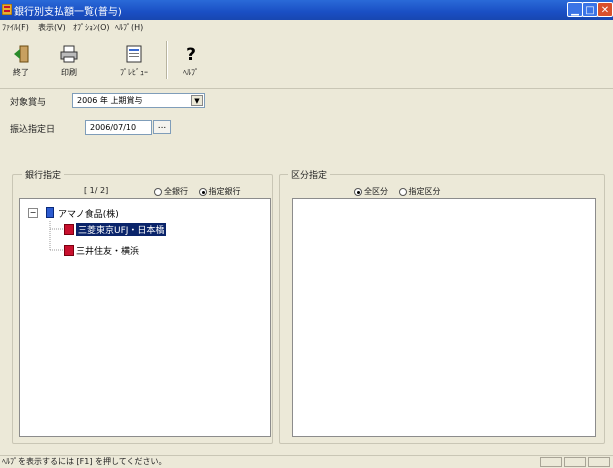  What do you see at coordinates (590, 9) in the screenshot?
I see `maximize-button: □` at bounding box center [590, 9].